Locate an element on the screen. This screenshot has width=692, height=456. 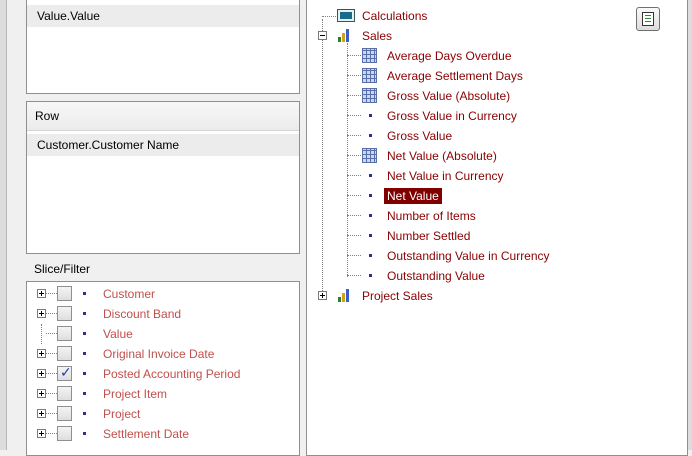
tree-node-calculations: Calculations is located at coordinates (487, 16).